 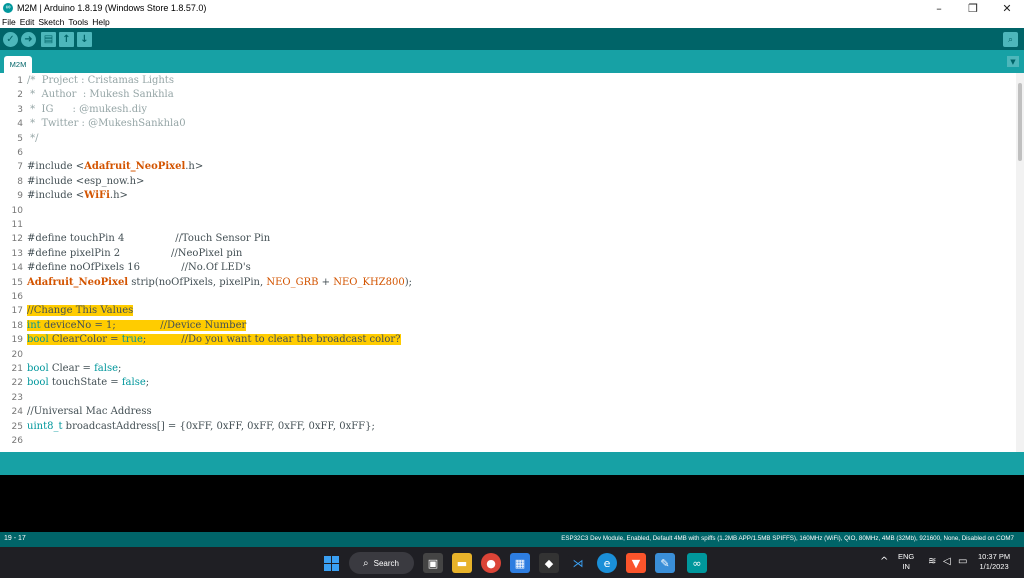 I want to click on code-line: 22 bool touchState = false;, so click(x=508, y=383).